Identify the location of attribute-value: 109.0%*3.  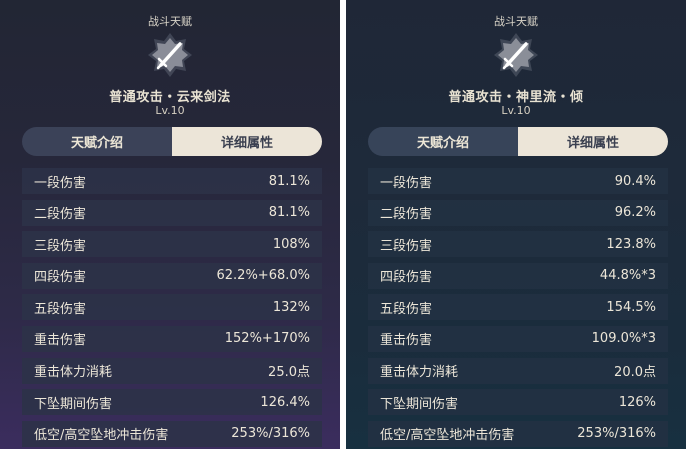
(623, 339).